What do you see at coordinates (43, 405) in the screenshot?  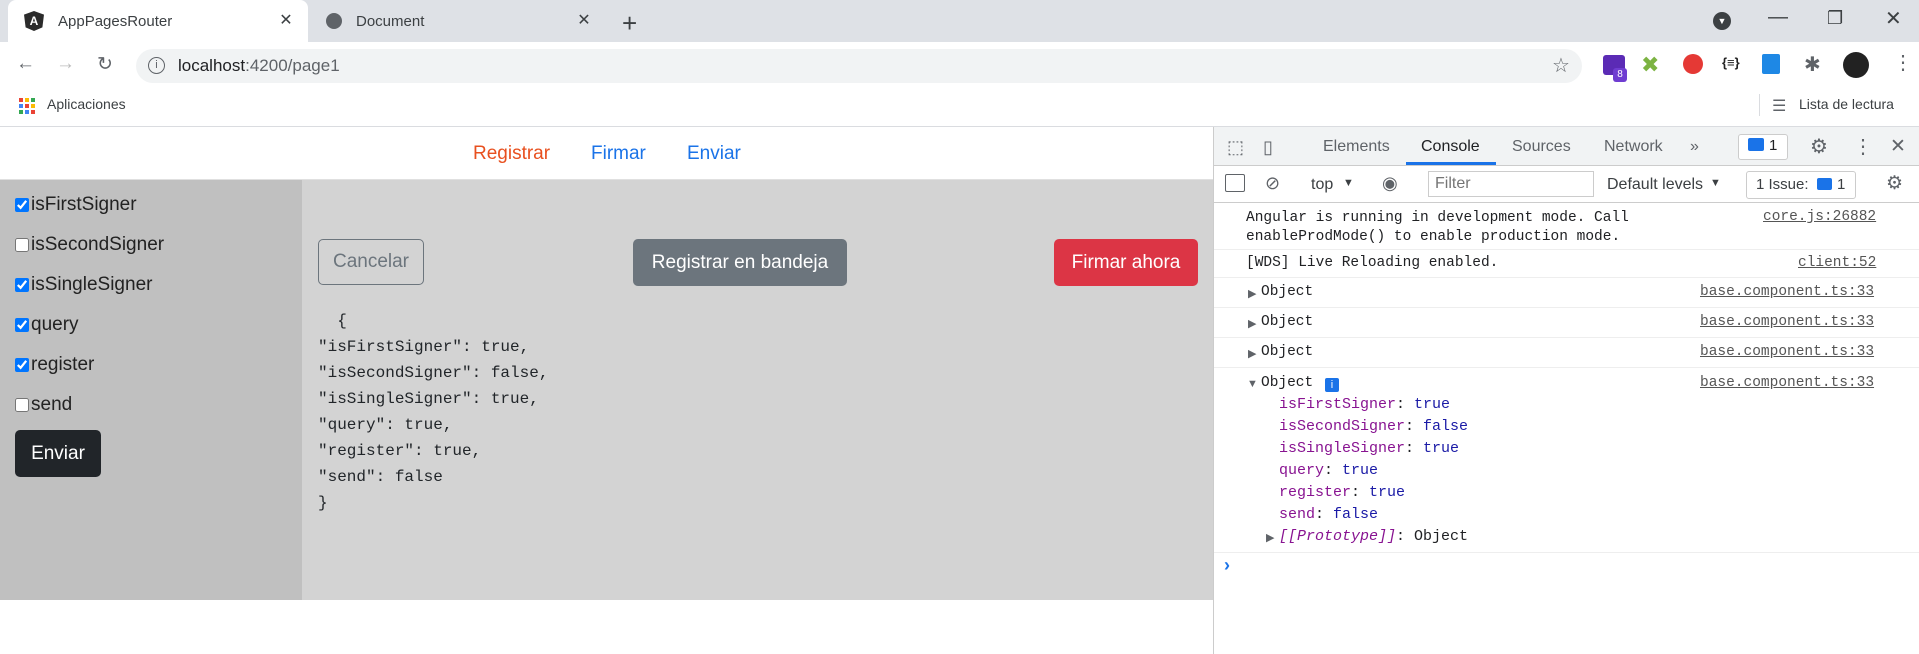 I see `checkbox-send: send` at bounding box center [43, 405].